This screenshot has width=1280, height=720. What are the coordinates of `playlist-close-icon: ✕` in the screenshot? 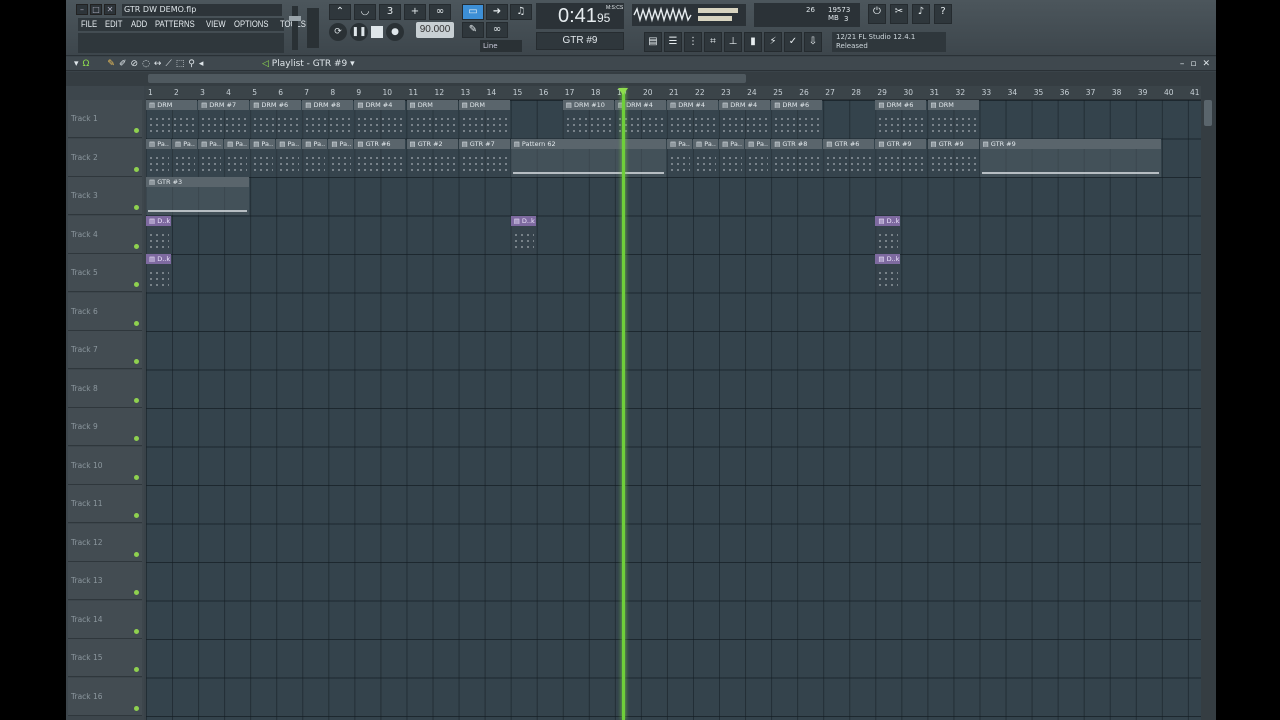 It's located at (1206, 64).